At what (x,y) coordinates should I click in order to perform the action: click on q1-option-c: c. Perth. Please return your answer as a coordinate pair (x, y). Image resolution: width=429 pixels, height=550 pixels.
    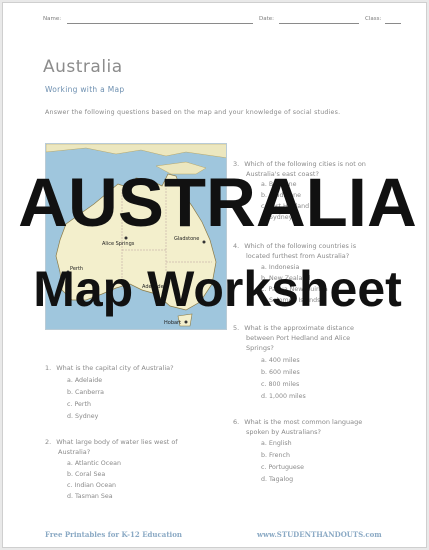
    Looking at the image, I should click on (79, 404).